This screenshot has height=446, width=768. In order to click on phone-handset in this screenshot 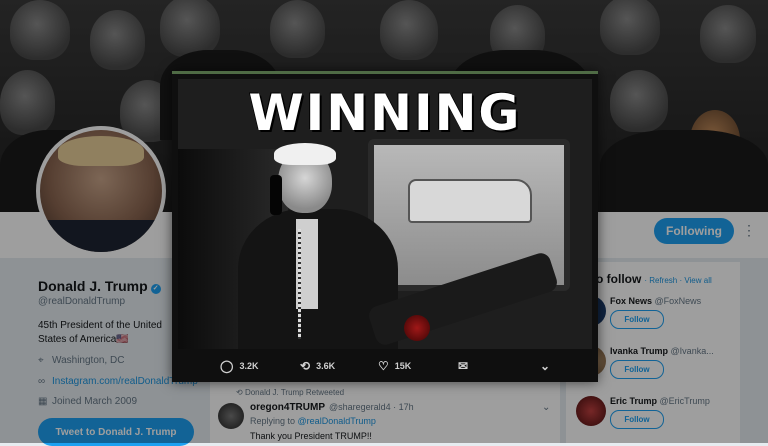, I will do `click(276, 195)`.